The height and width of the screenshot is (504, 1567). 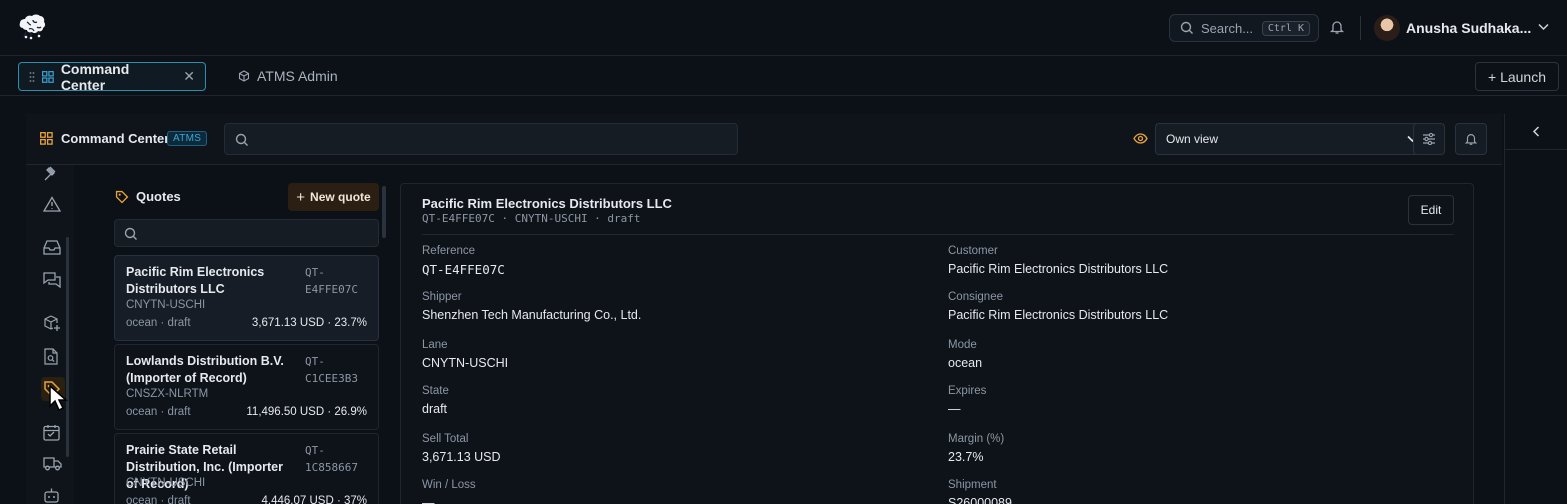 I want to click on tab-bar: Command Center ✕ ATMS Admin + Launch, so click(x=783, y=76).